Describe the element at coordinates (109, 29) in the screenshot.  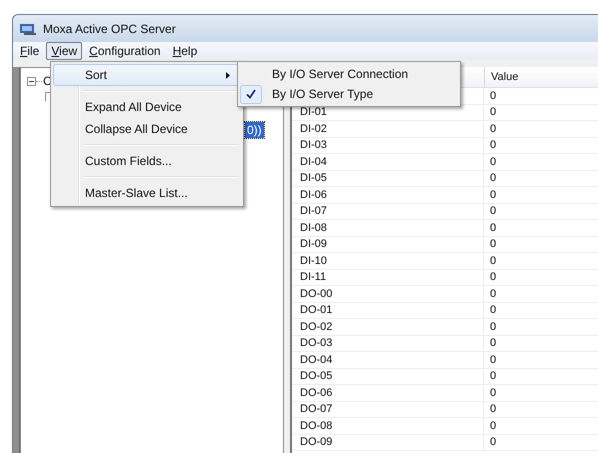
I see `window-title: Moxa Active OPC Server` at that location.